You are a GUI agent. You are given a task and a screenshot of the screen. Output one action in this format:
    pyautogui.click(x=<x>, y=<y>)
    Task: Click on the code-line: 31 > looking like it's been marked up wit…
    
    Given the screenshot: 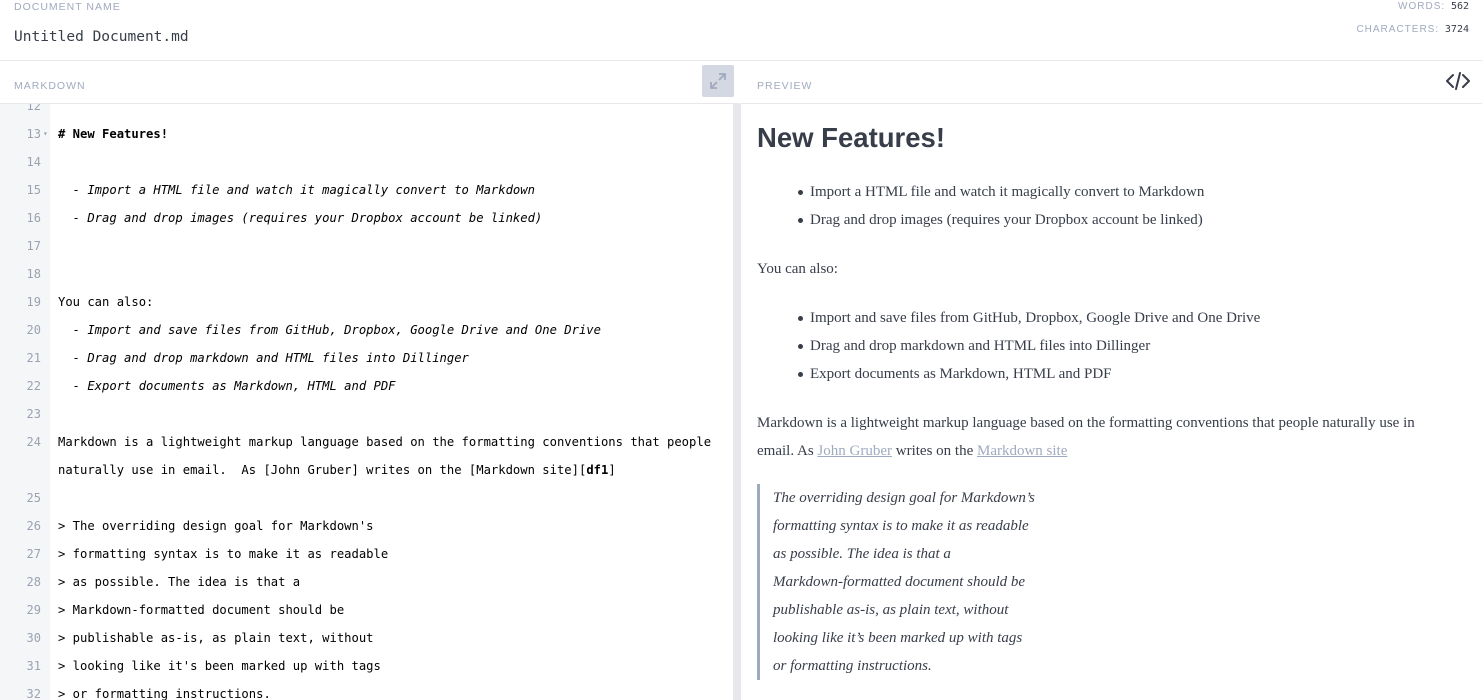 What is the action you would take?
    pyautogui.click(x=366, y=666)
    